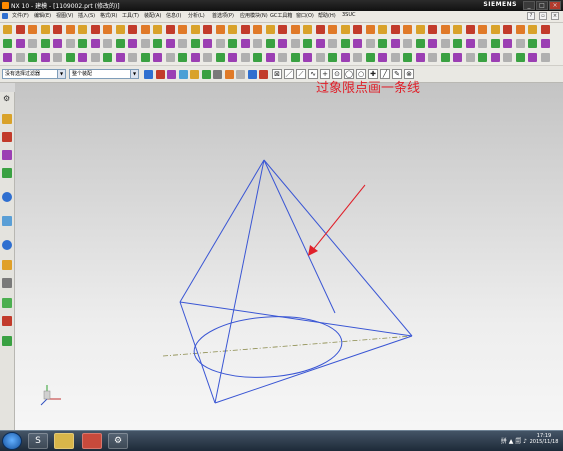 The height and width of the screenshot is (451, 563). What do you see at coordinates (281, 15) in the screenshot?
I see `menu-gc-toolkit: GC工具箱` at bounding box center [281, 15].